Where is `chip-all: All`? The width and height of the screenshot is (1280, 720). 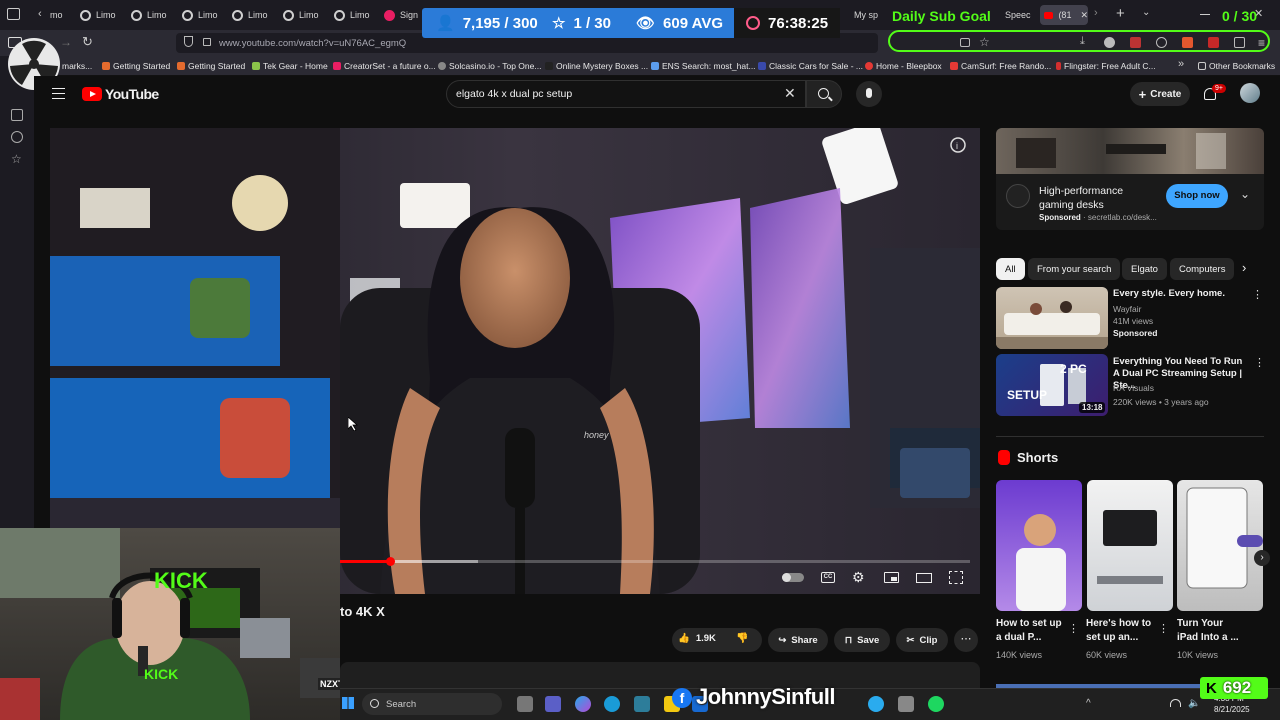
chip-all: All is located at coordinates (1010, 269).